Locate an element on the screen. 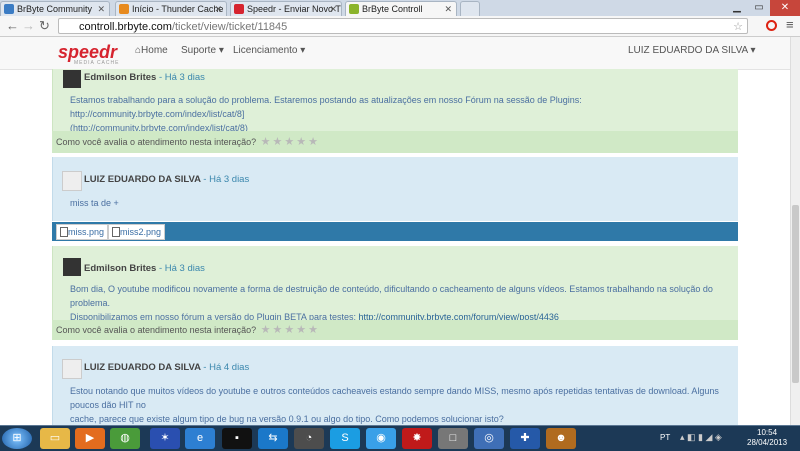 The height and width of the screenshot is (451, 800). attachment-link: miss2.png is located at coordinates (137, 232).